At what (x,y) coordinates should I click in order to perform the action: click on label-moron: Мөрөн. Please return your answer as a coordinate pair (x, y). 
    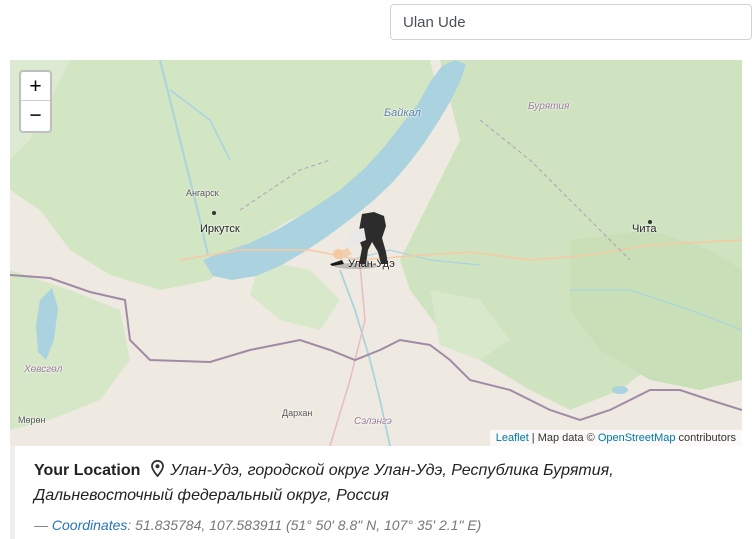
    Looking at the image, I should click on (32, 420).